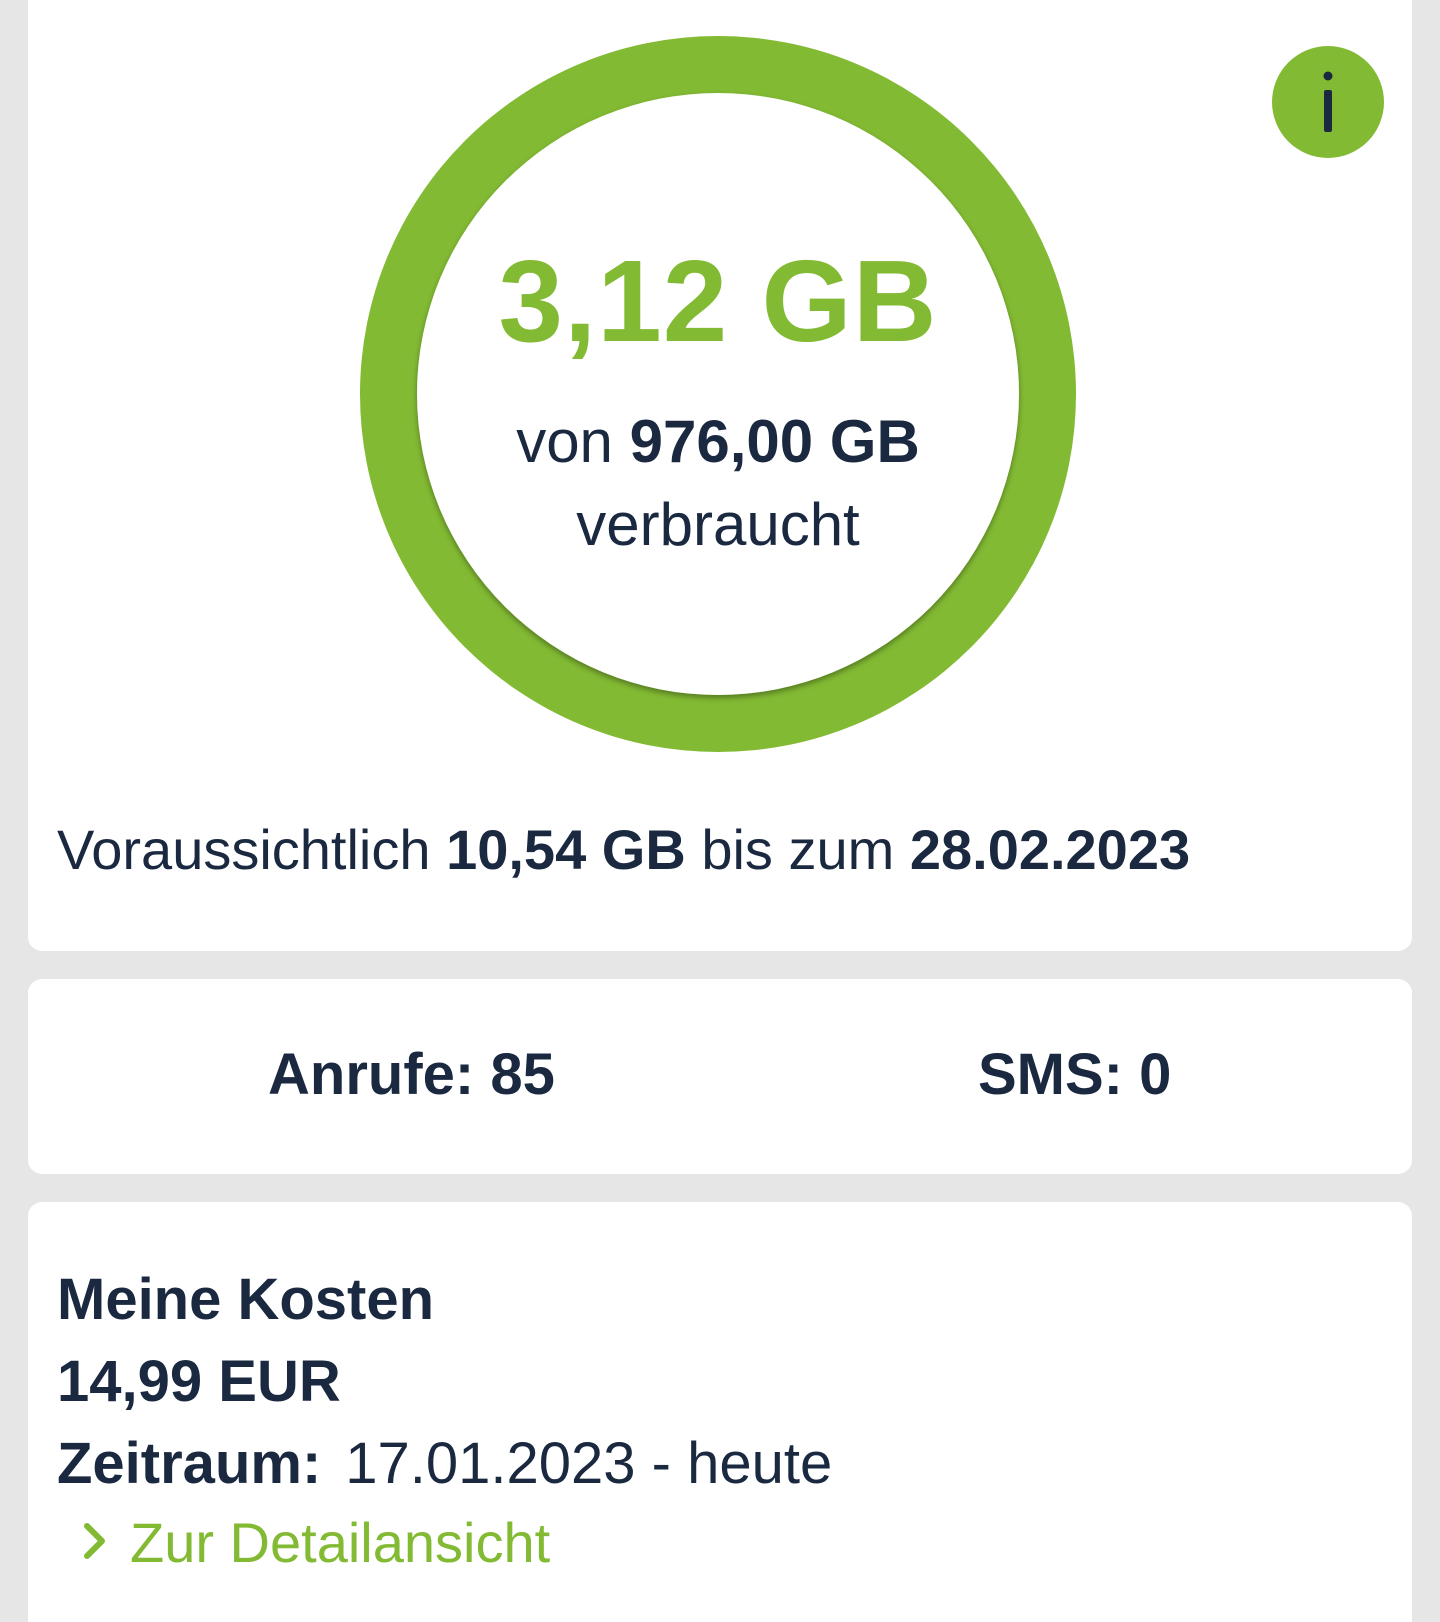 The height and width of the screenshot is (1622, 1440). Describe the element at coordinates (94, 1541) in the screenshot. I see `chevron-right-icon` at that location.